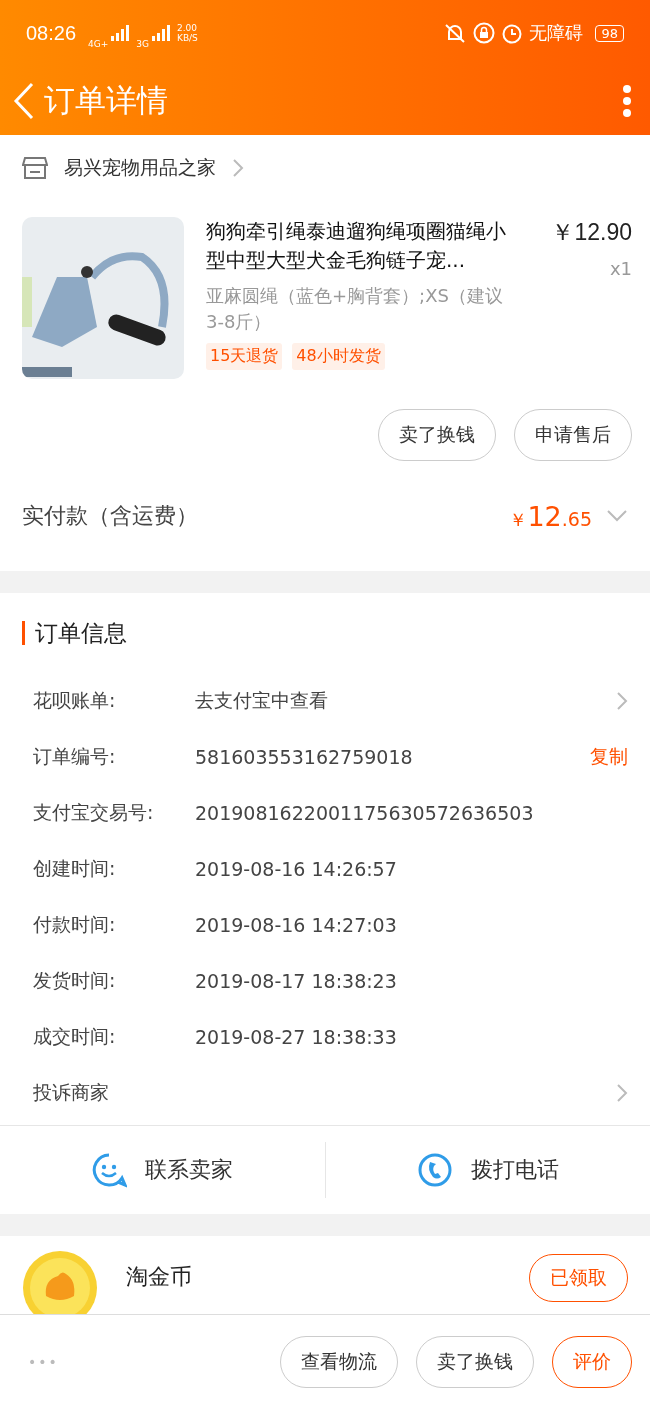  Describe the element at coordinates (556, 33) in the screenshot. I see `accessibility-label: 无障碍` at that location.